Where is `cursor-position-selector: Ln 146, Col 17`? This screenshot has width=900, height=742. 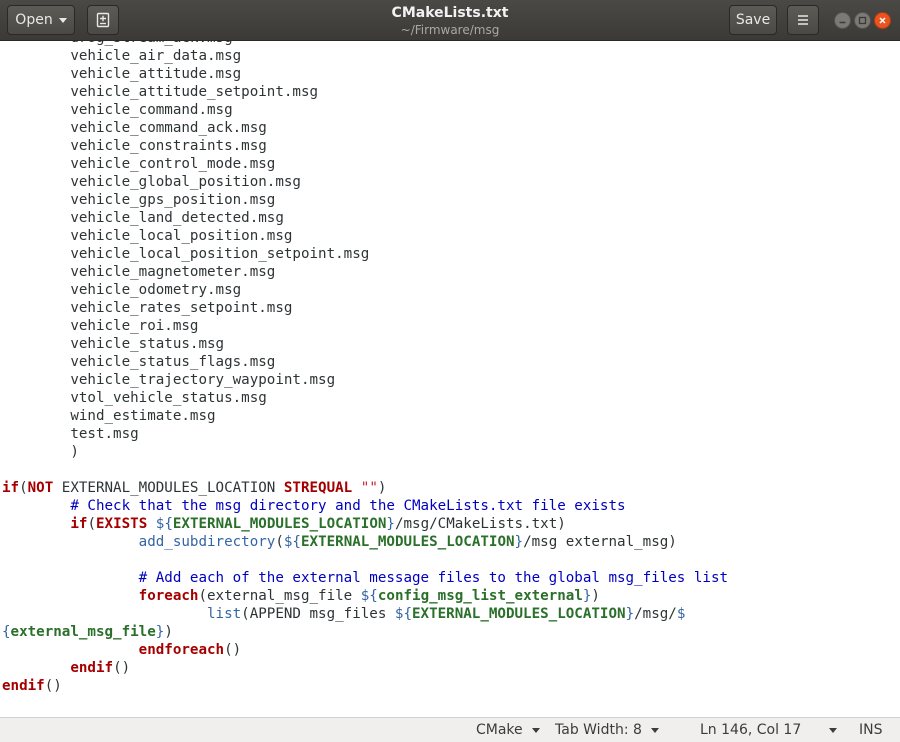
cursor-position-selector: Ln 146, Col 17 is located at coordinates (769, 730).